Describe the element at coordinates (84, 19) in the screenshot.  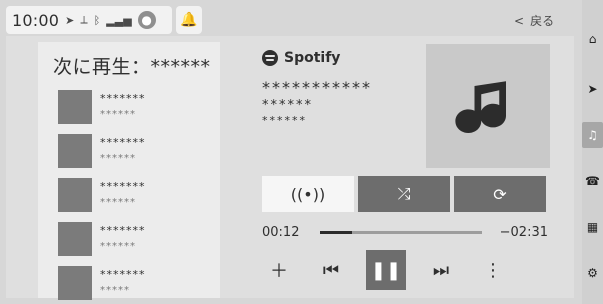
I see `no-signal-icon: ⟂` at that location.